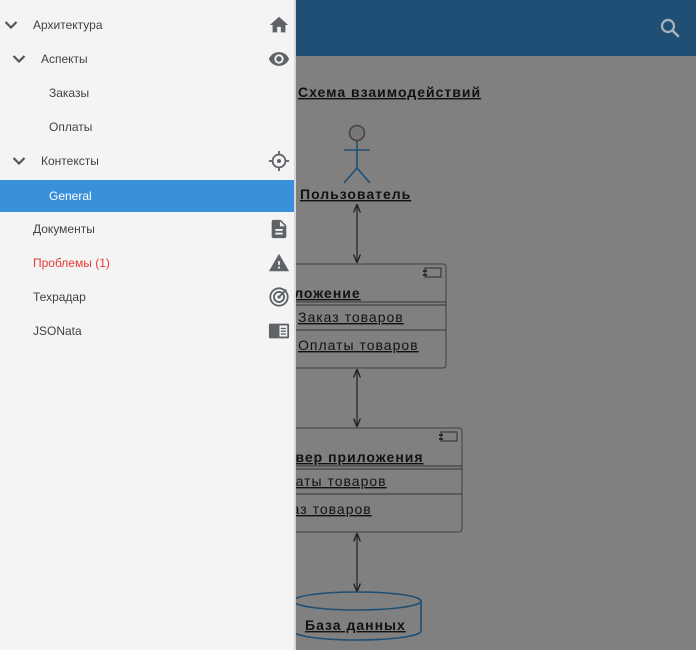 This screenshot has height=650, width=696. What do you see at coordinates (147, 59) in the screenshot?
I see `nav-item-aspects: Аспекты` at bounding box center [147, 59].